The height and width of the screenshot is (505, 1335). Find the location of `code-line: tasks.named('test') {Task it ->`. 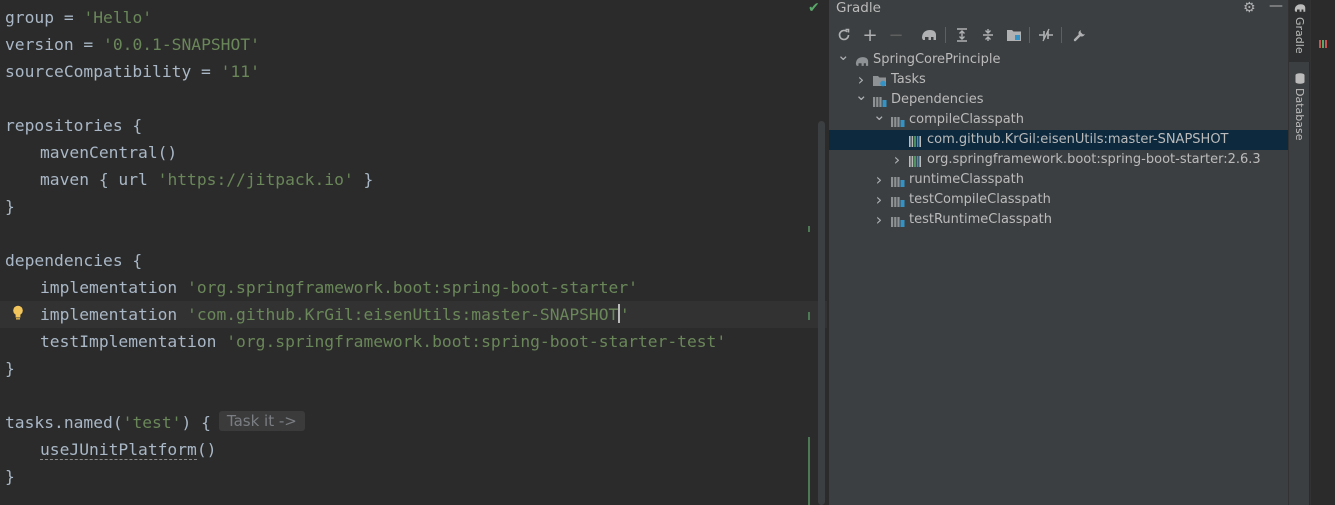

code-line: tasks.named('test') {Task it -> is located at coordinates (413, 422).